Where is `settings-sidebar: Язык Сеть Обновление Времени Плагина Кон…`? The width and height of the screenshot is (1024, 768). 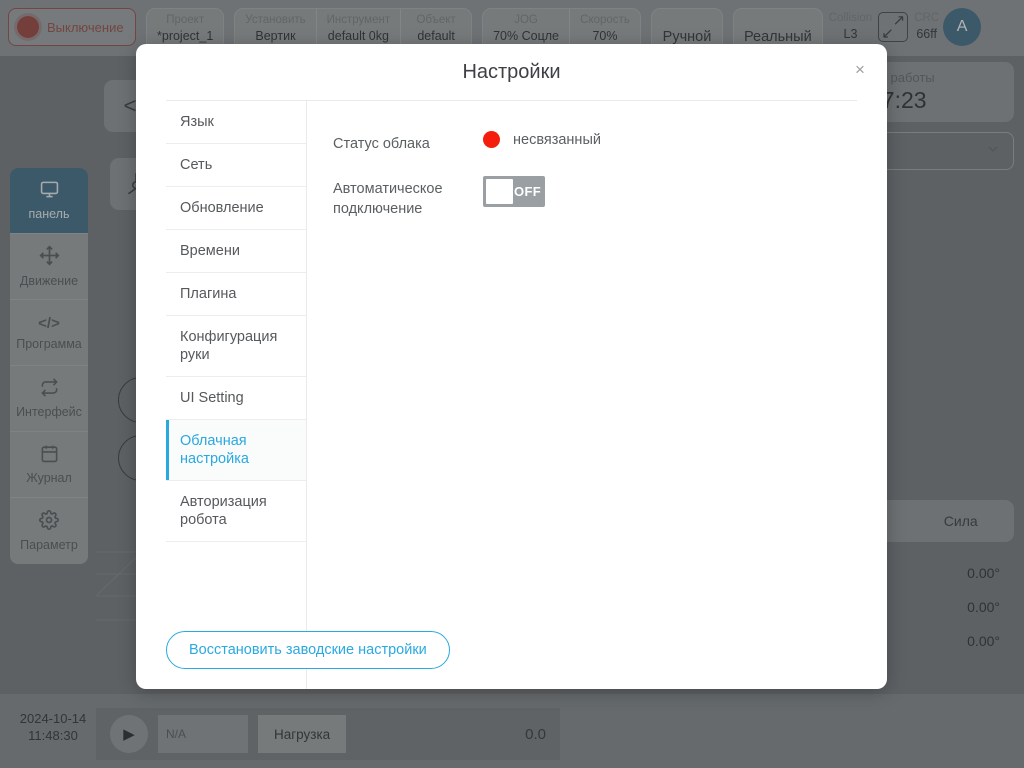 settings-sidebar: Язык Сеть Обновление Времени Плагина Кон… is located at coordinates (236, 395).